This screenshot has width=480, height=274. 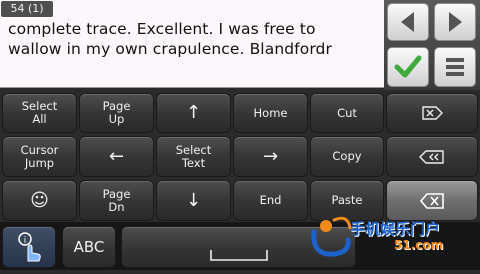 I want to click on svg-text: i, so click(x=25, y=241).